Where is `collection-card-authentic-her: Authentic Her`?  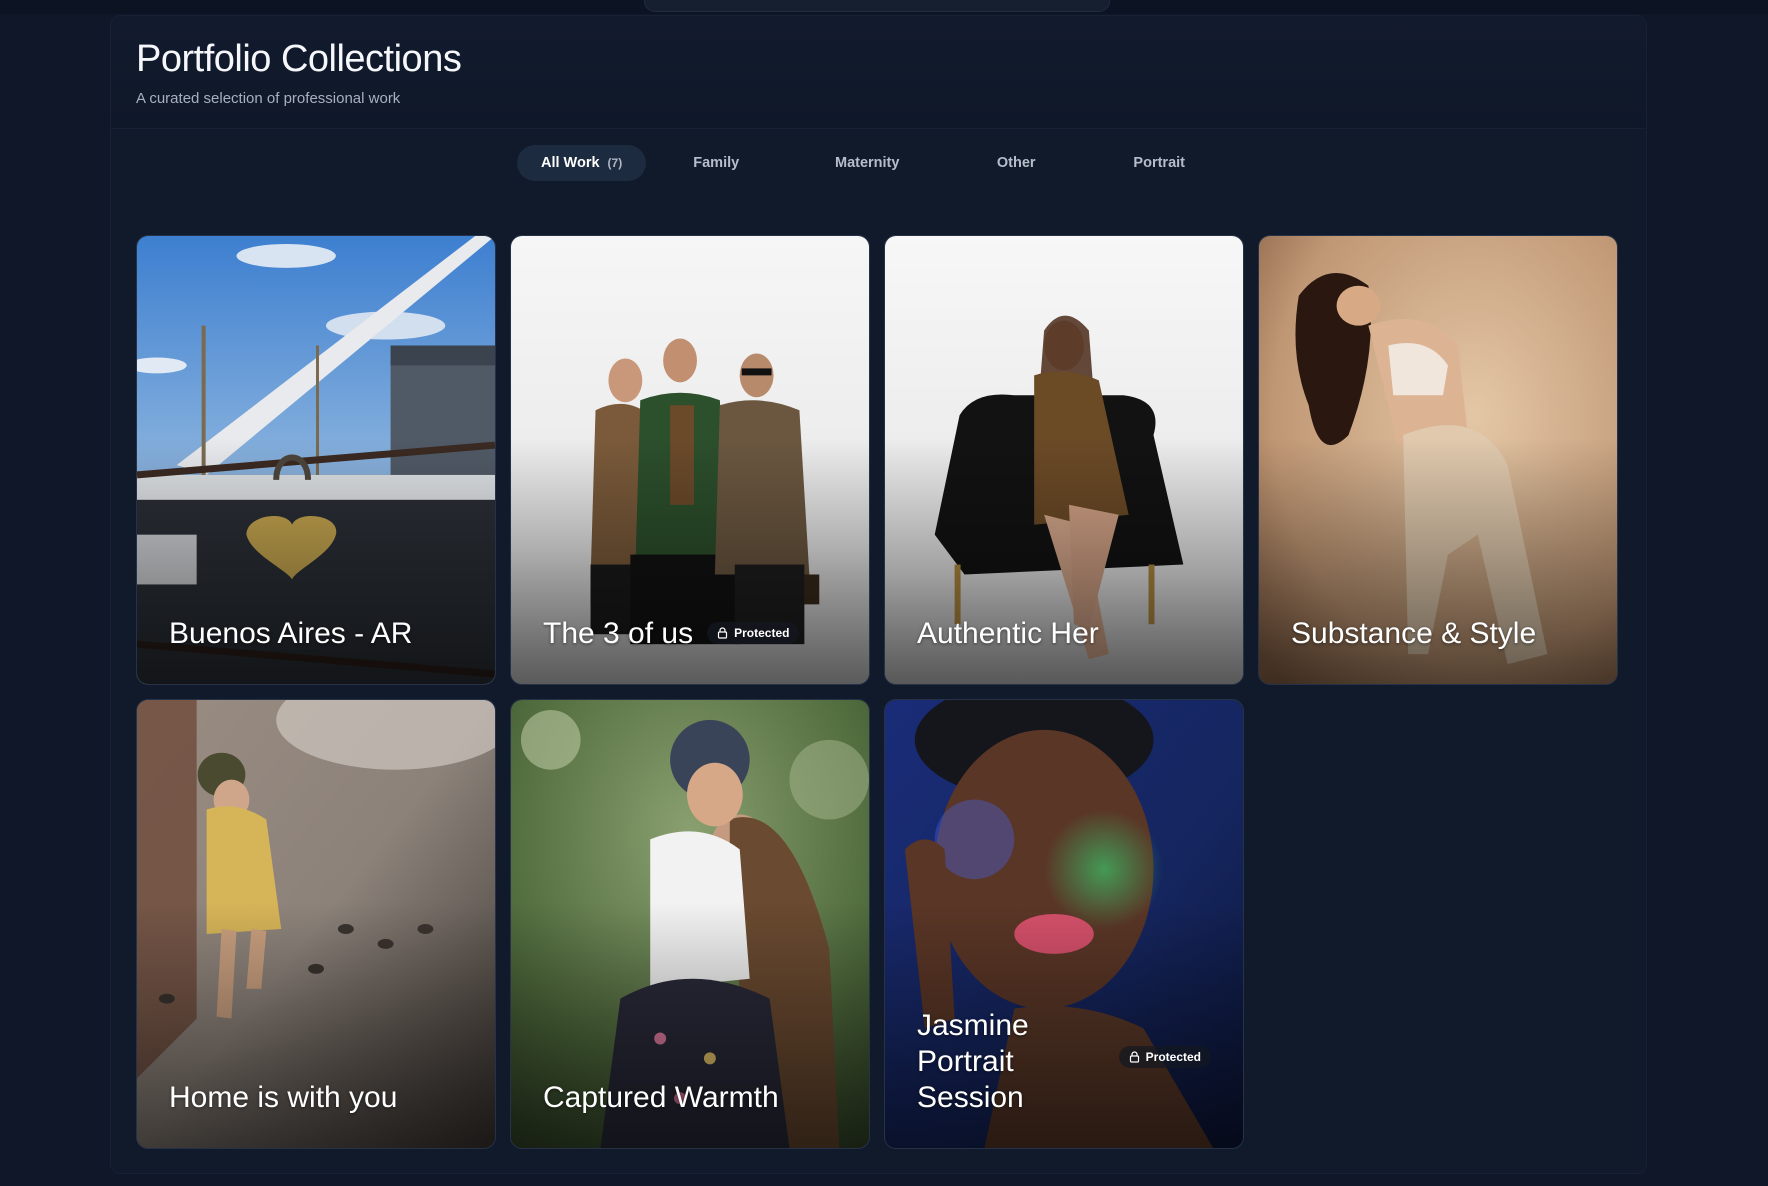 collection-card-authentic-her: Authentic Her is located at coordinates (1064, 460).